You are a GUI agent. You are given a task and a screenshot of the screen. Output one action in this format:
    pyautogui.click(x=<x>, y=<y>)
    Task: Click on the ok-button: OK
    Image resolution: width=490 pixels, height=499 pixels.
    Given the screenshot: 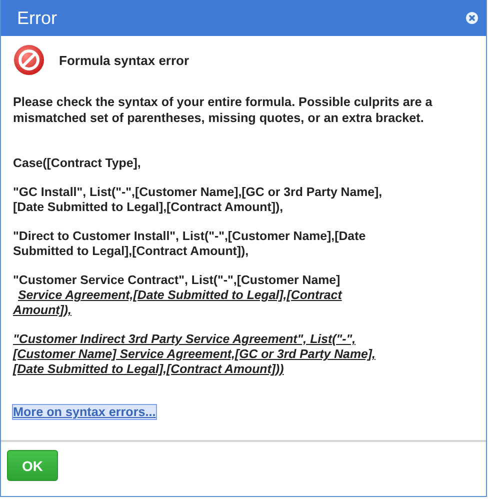 What is the action you would take?
    pyautogui.click(x=32, y=465)
    